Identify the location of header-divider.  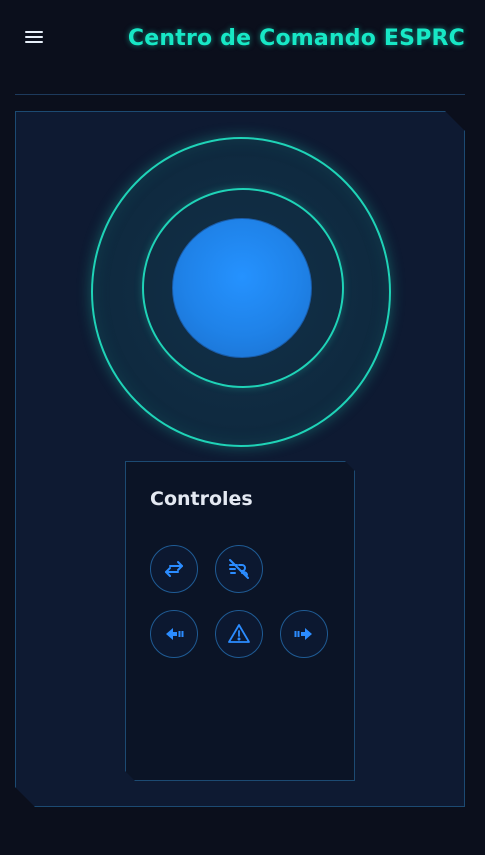
(240, 94).